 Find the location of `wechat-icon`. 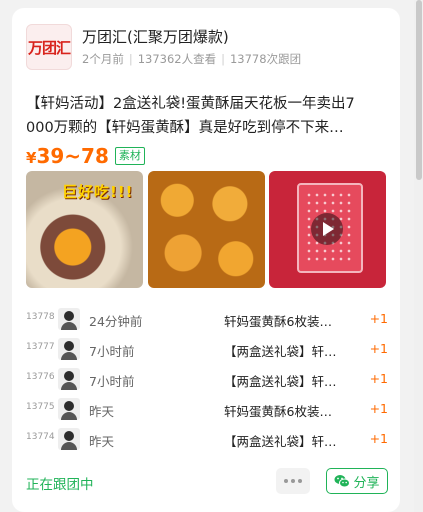

wechat-icon is located at coordinates (342, 481).